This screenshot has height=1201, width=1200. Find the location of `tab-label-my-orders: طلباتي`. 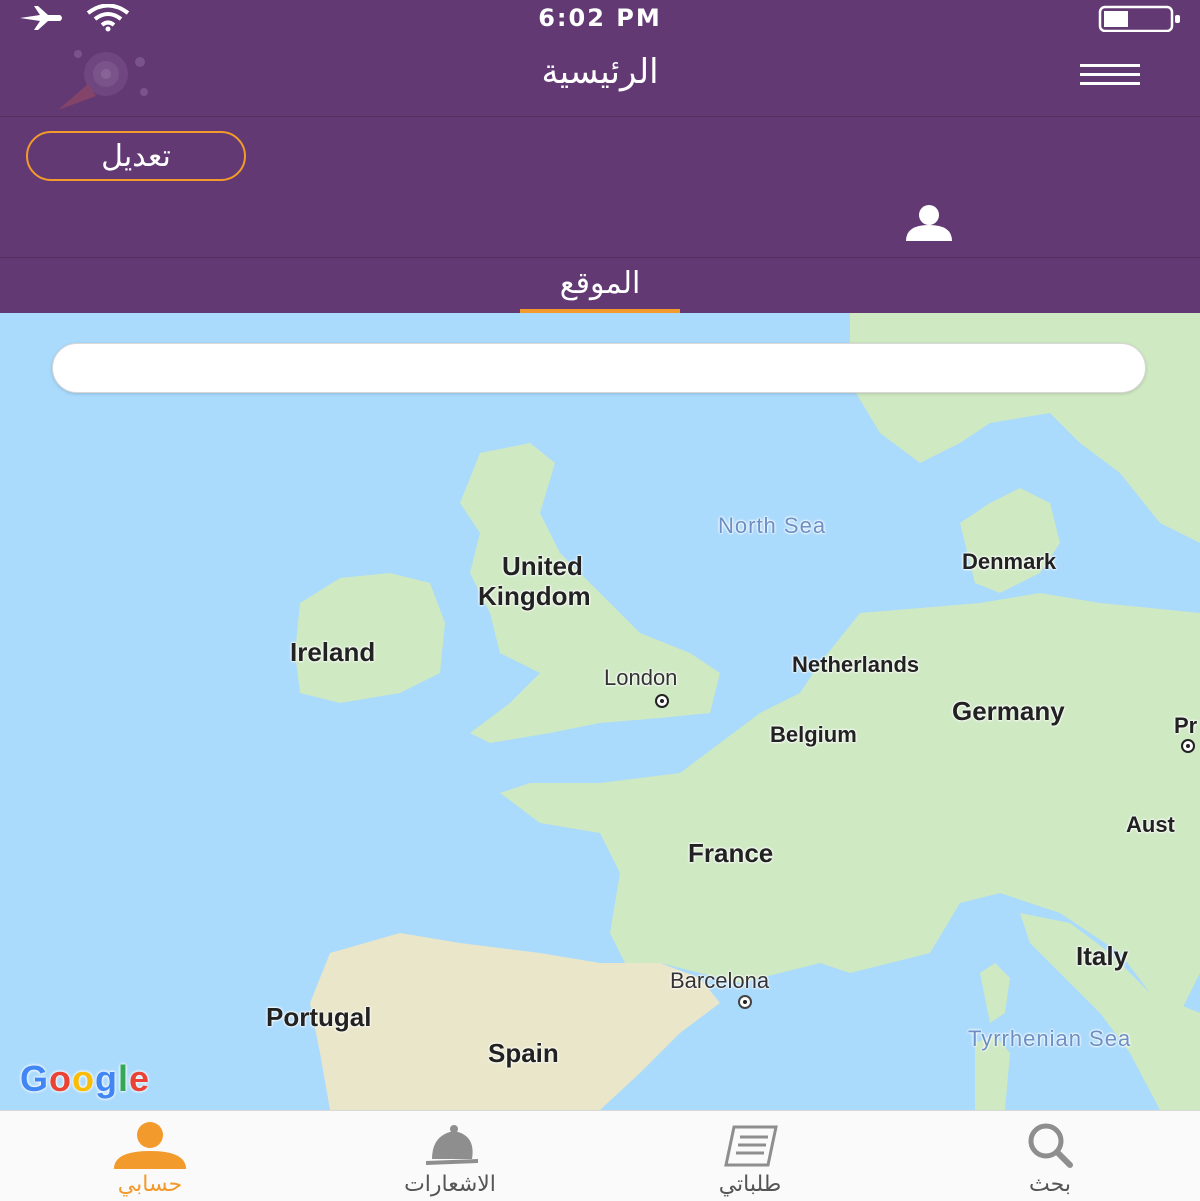

tab-label-my-orders: طلباتي is located at coordinates (750, 1184).